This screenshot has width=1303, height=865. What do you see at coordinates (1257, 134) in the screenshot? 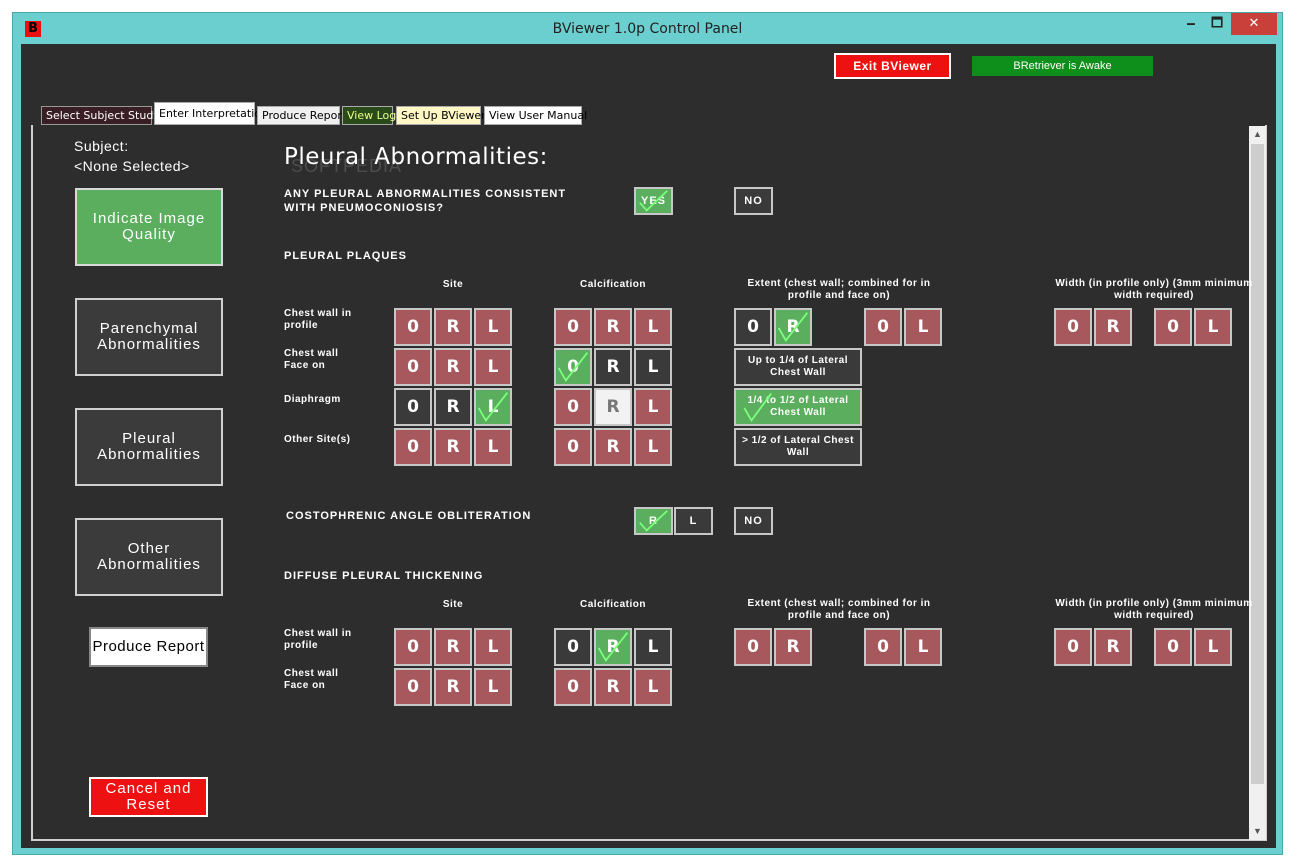
I see `scroll-up-icon: ▲` at bounding box center [1257, 134].